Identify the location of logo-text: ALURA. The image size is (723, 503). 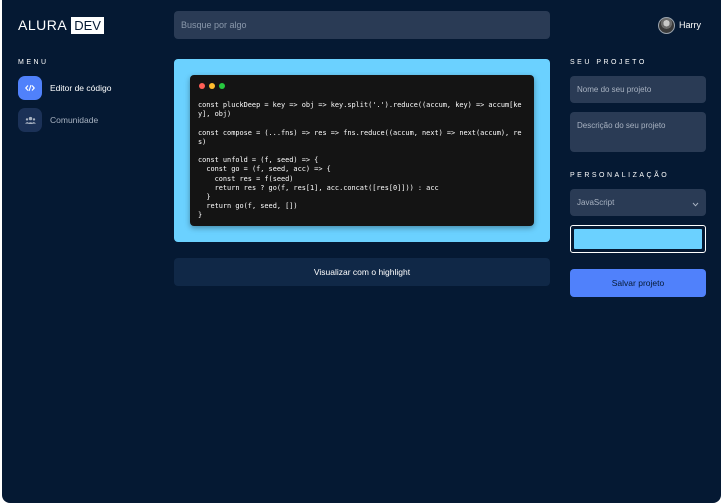
(43, 25).